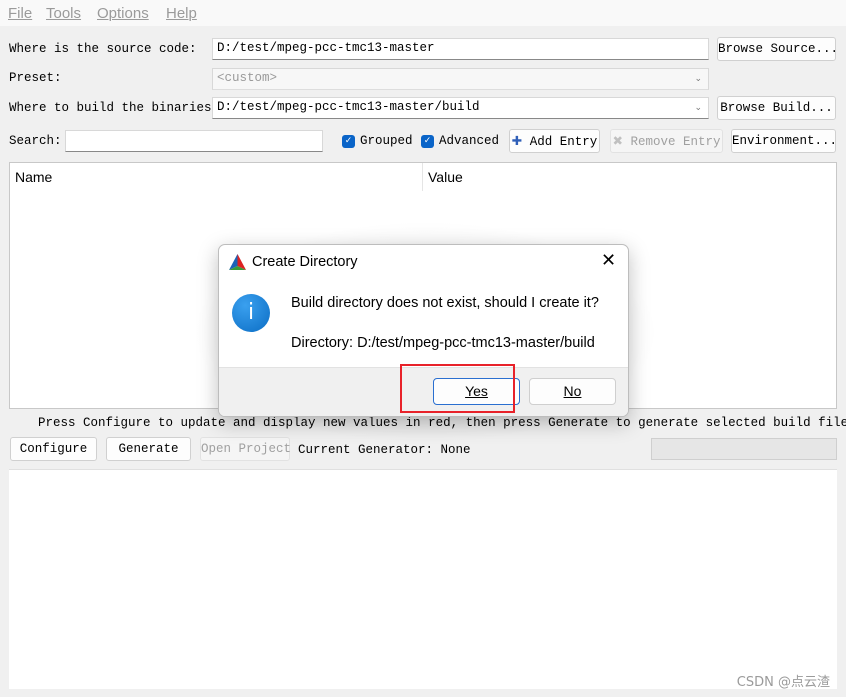  What do you see at coordinates (744, 449) in the screenshot?
I see `progress-bar` at bounding box center [744, 449].